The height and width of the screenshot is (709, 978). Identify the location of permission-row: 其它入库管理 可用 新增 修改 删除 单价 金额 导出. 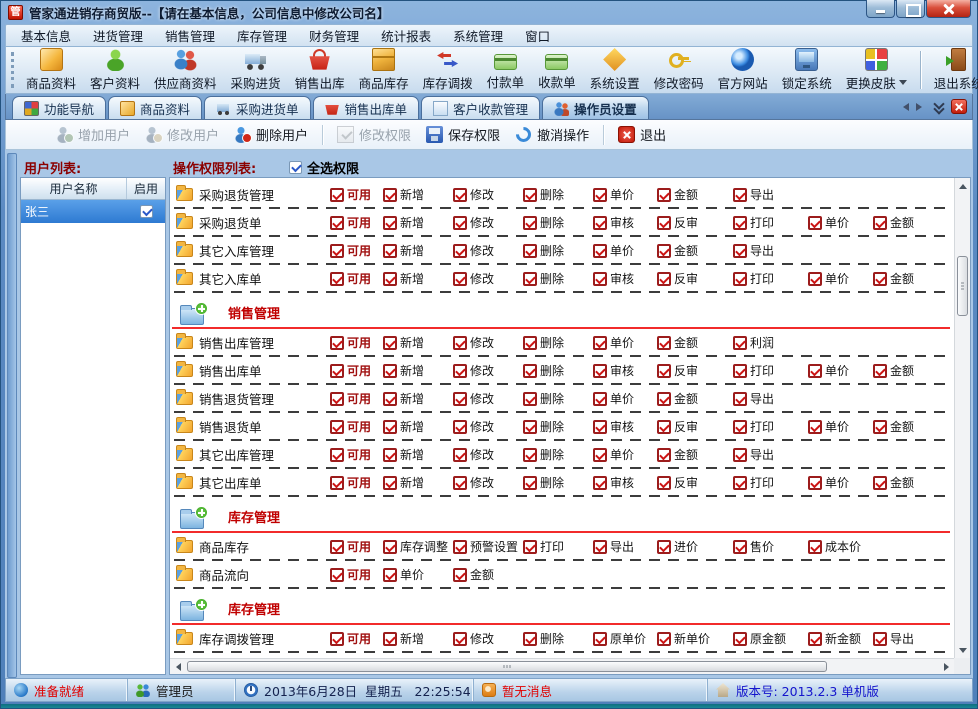
(563, 250).